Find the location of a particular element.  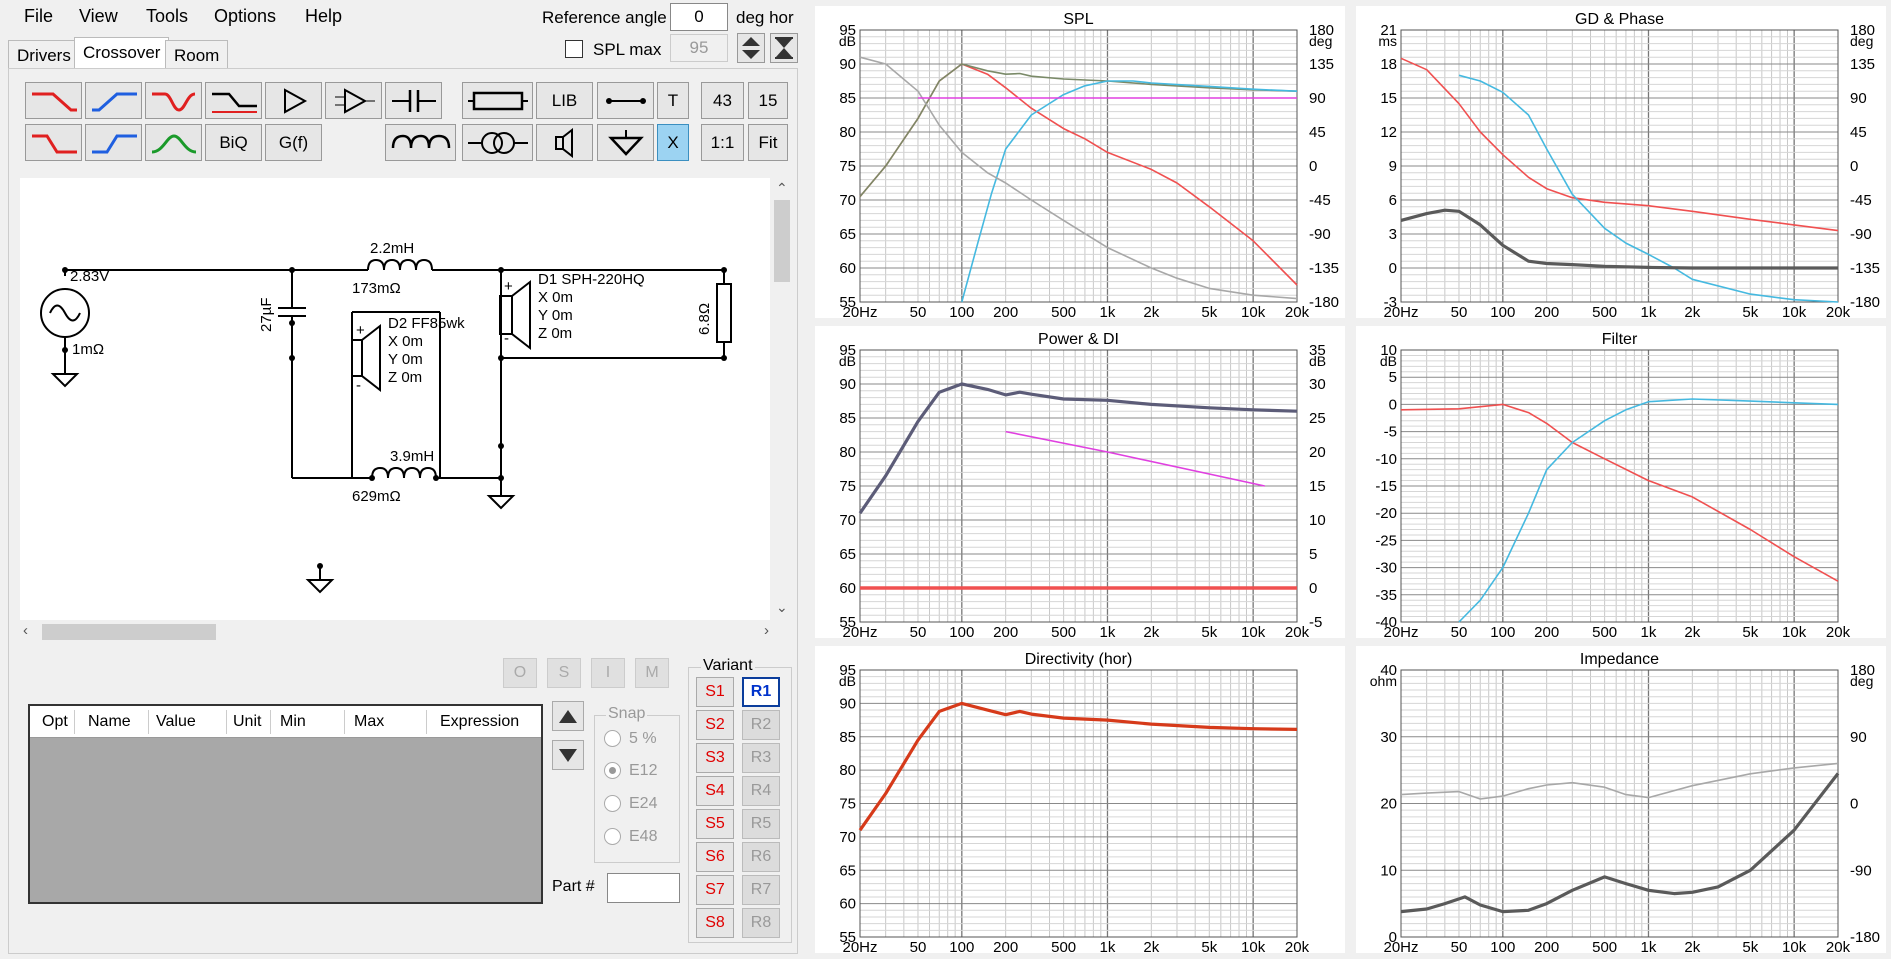

capacitor-button is located at coordinates (413, 100).